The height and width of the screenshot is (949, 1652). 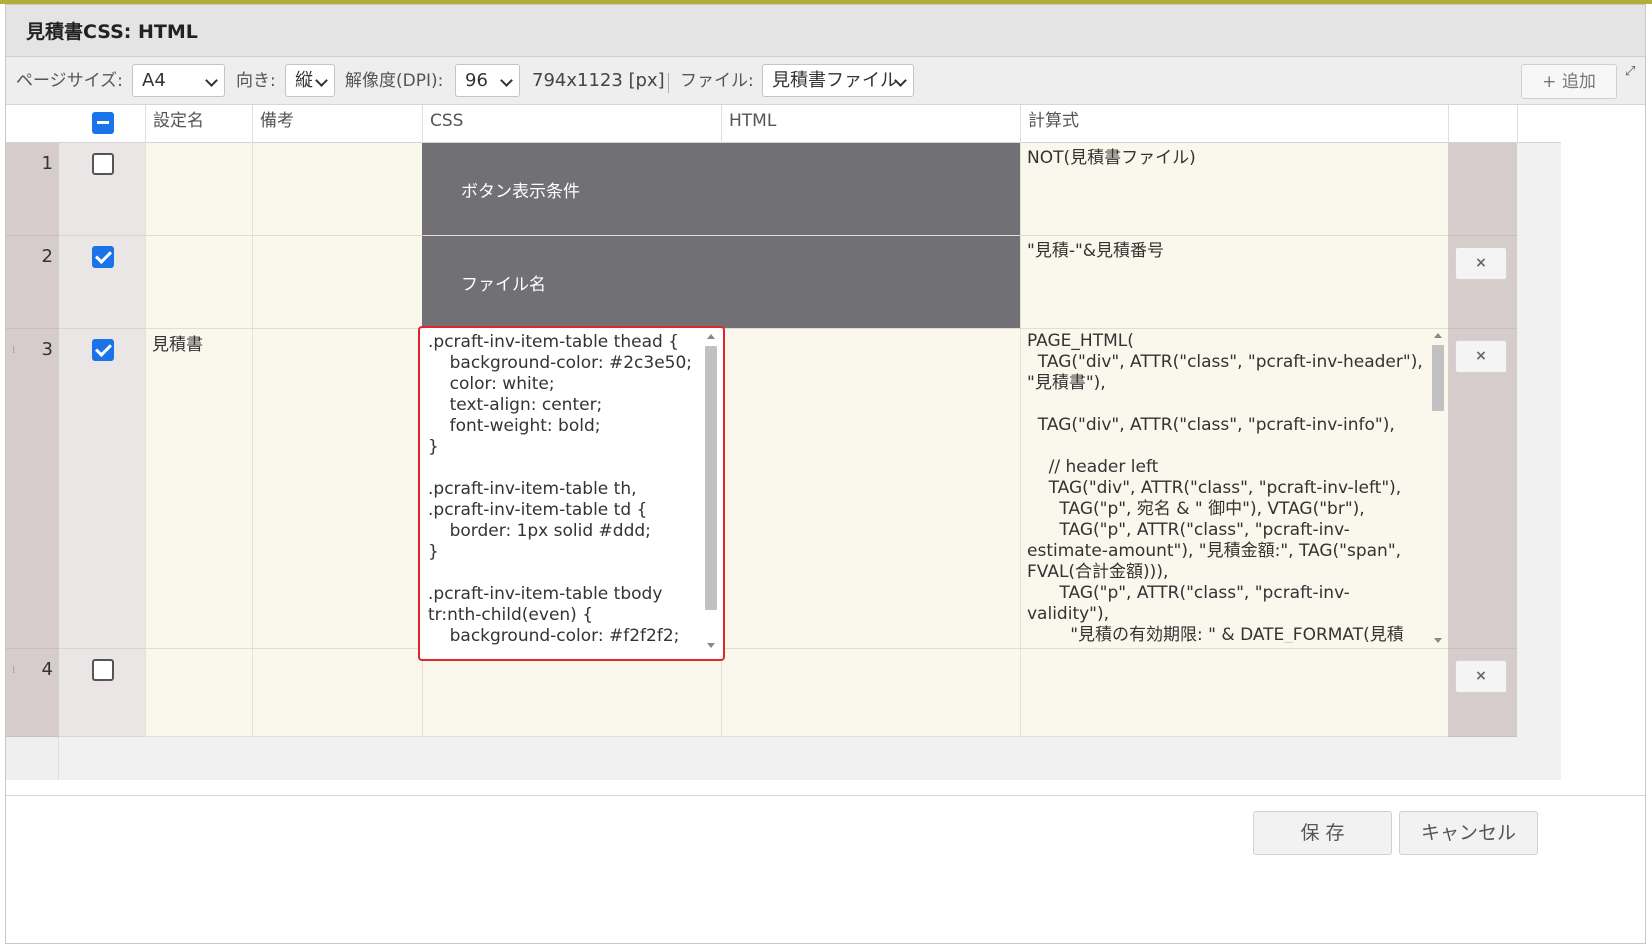 I want to click on cancel-button: キャンセル, so click(x=1468, y=833).